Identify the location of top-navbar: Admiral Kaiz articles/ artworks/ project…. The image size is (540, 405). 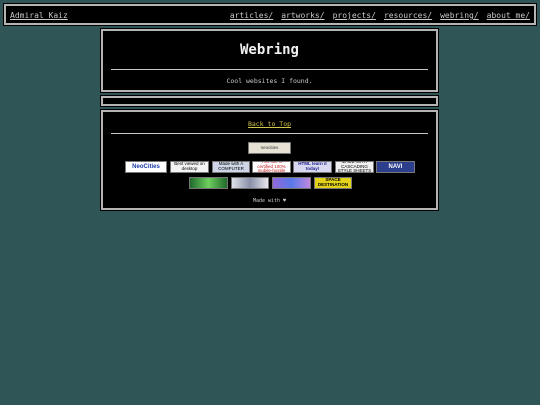
(270, 14).